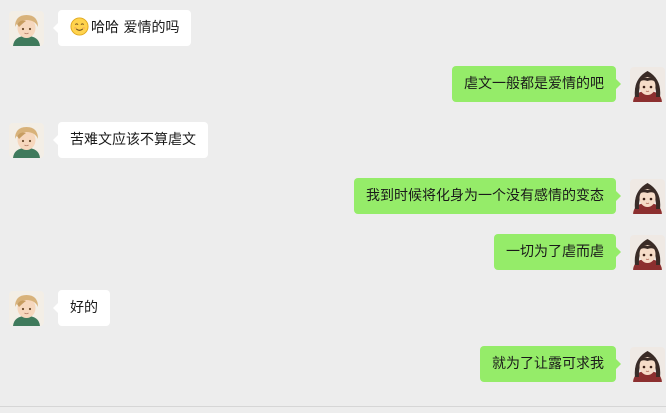  Describe the element at coordinates (133, 140) in the screenshot. I see `message-text: 苦难文应该不算虐文` at that location.